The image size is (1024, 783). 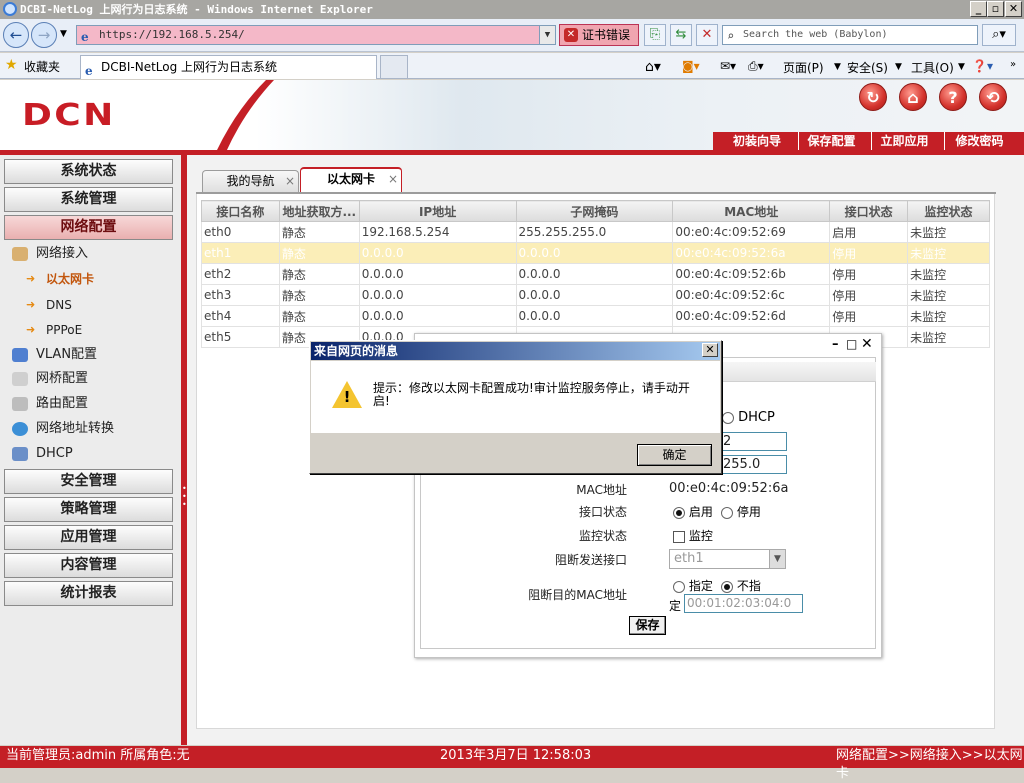 I want to click on disable-option: 停用, so click(x=741, y=511).